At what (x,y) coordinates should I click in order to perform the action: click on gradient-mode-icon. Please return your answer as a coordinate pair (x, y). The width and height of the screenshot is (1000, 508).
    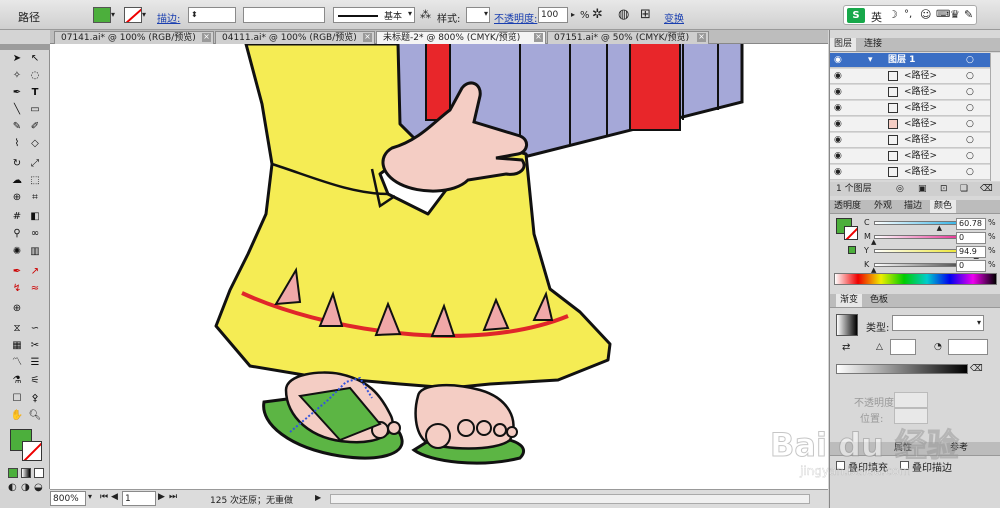
    Looking at the image, I should click on (26, 473).